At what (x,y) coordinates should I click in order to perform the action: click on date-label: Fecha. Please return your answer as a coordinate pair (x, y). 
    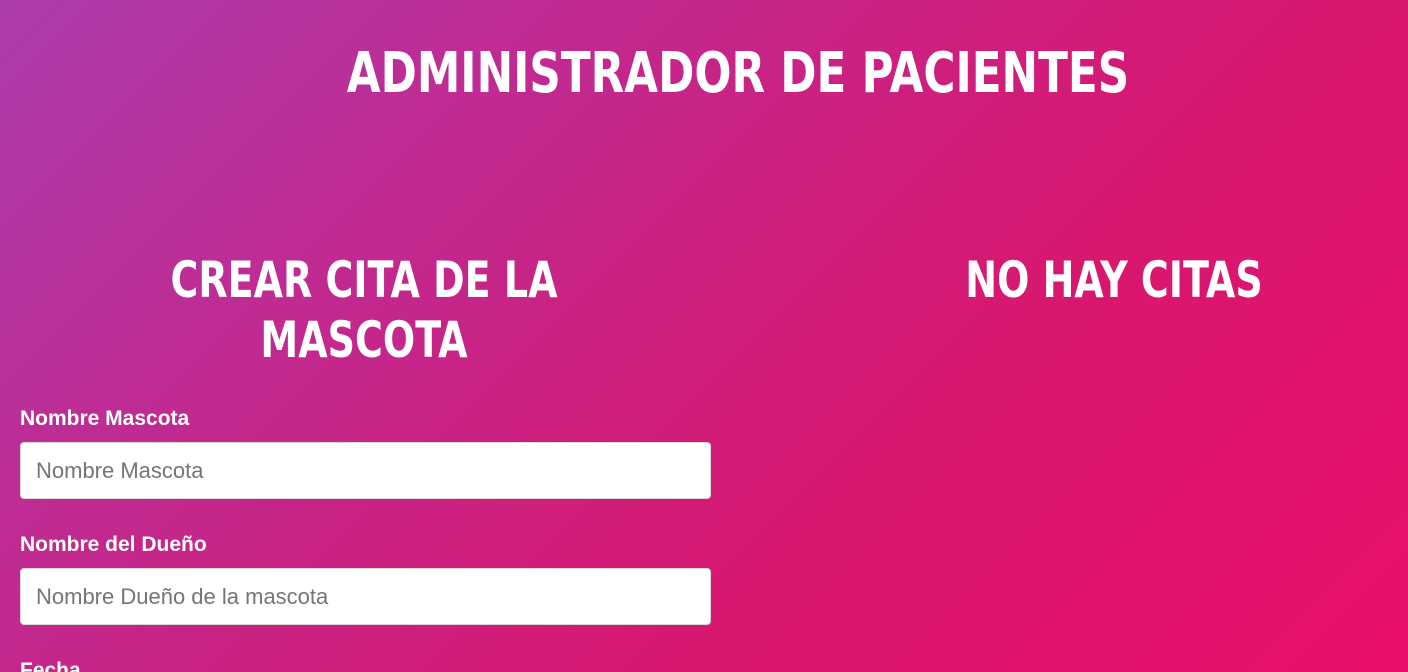
    Looking at the image, I should click on (50, 665).